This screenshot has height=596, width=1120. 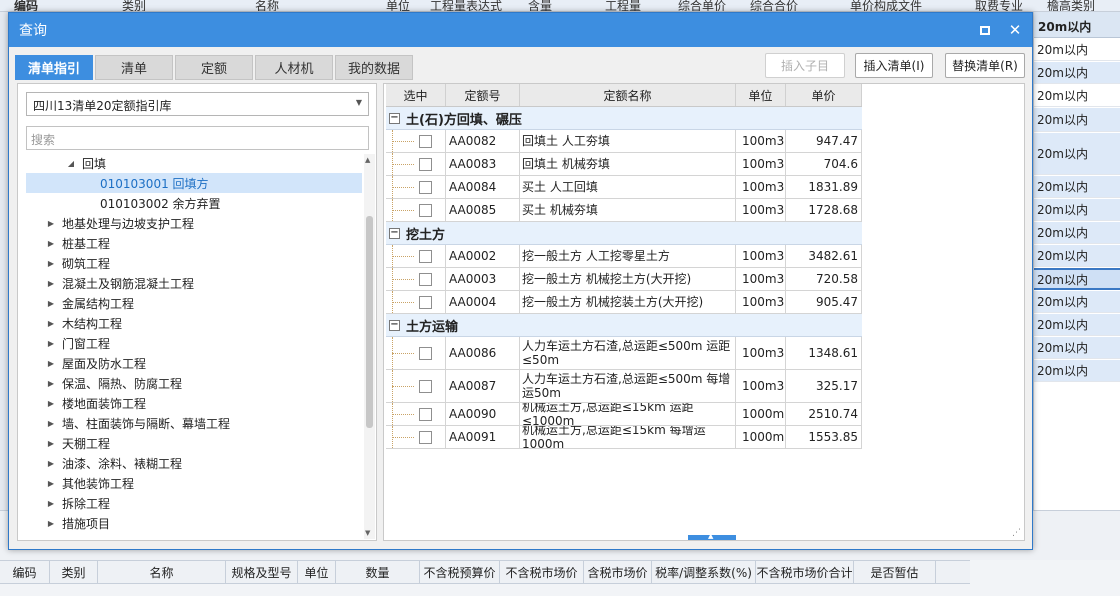 What do you see at coordinates (294, 67) in the screenshot?
I see `tab-3: 人材机` at bounding box center [294, 67].